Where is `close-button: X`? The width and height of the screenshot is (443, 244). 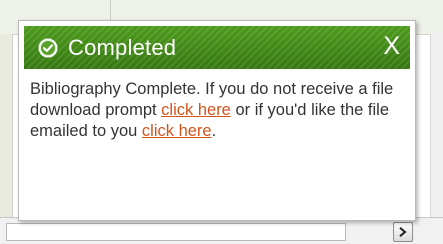 close-button: X is located at coordinates (391, 46).